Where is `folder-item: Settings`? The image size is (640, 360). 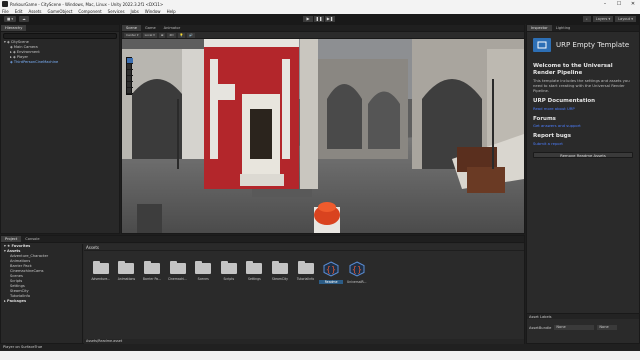 folder-item: Settings is located at coordinates (255, 272).